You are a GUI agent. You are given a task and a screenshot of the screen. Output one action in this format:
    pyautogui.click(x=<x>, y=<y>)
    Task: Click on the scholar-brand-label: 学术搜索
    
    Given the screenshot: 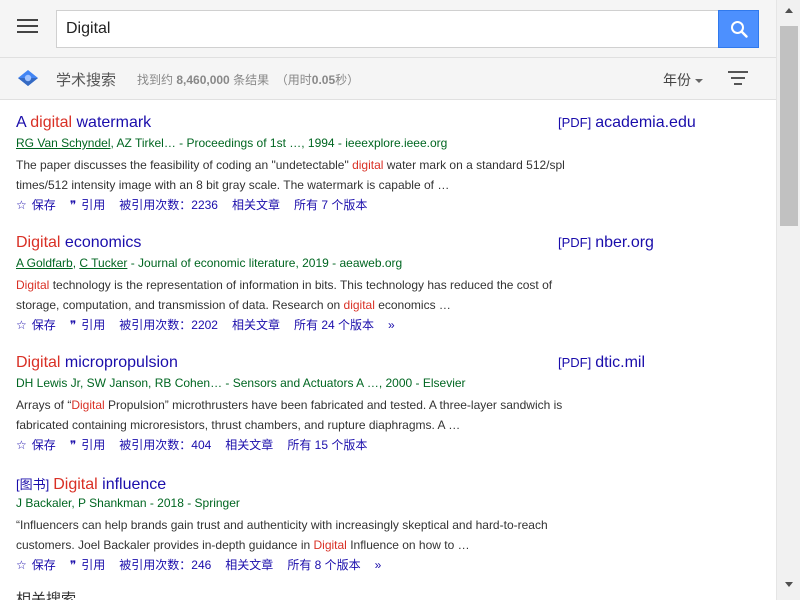 What is the action you would take?
    pyautogui.click(x=86, y=79)
    